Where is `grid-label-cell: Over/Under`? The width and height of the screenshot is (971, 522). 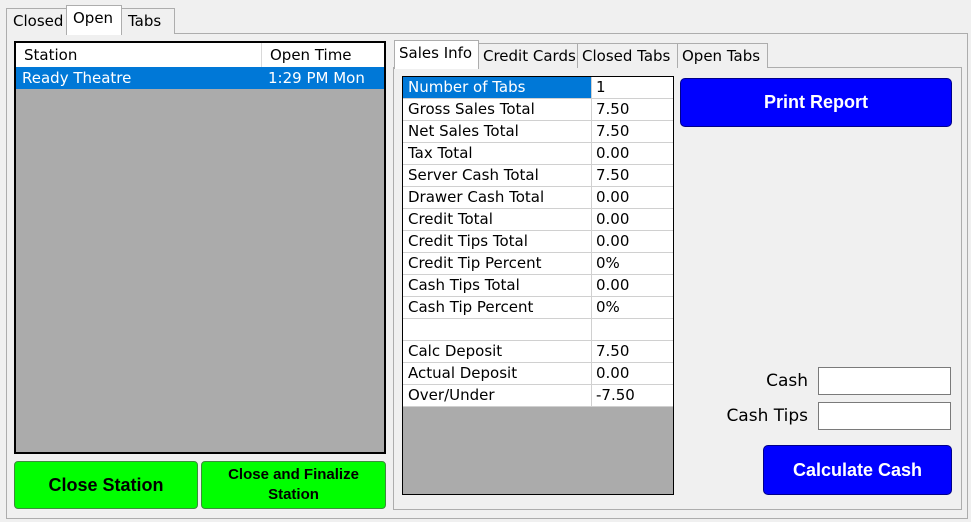 grid-label-cell: Over/Under is located at coordinates (497, 395).